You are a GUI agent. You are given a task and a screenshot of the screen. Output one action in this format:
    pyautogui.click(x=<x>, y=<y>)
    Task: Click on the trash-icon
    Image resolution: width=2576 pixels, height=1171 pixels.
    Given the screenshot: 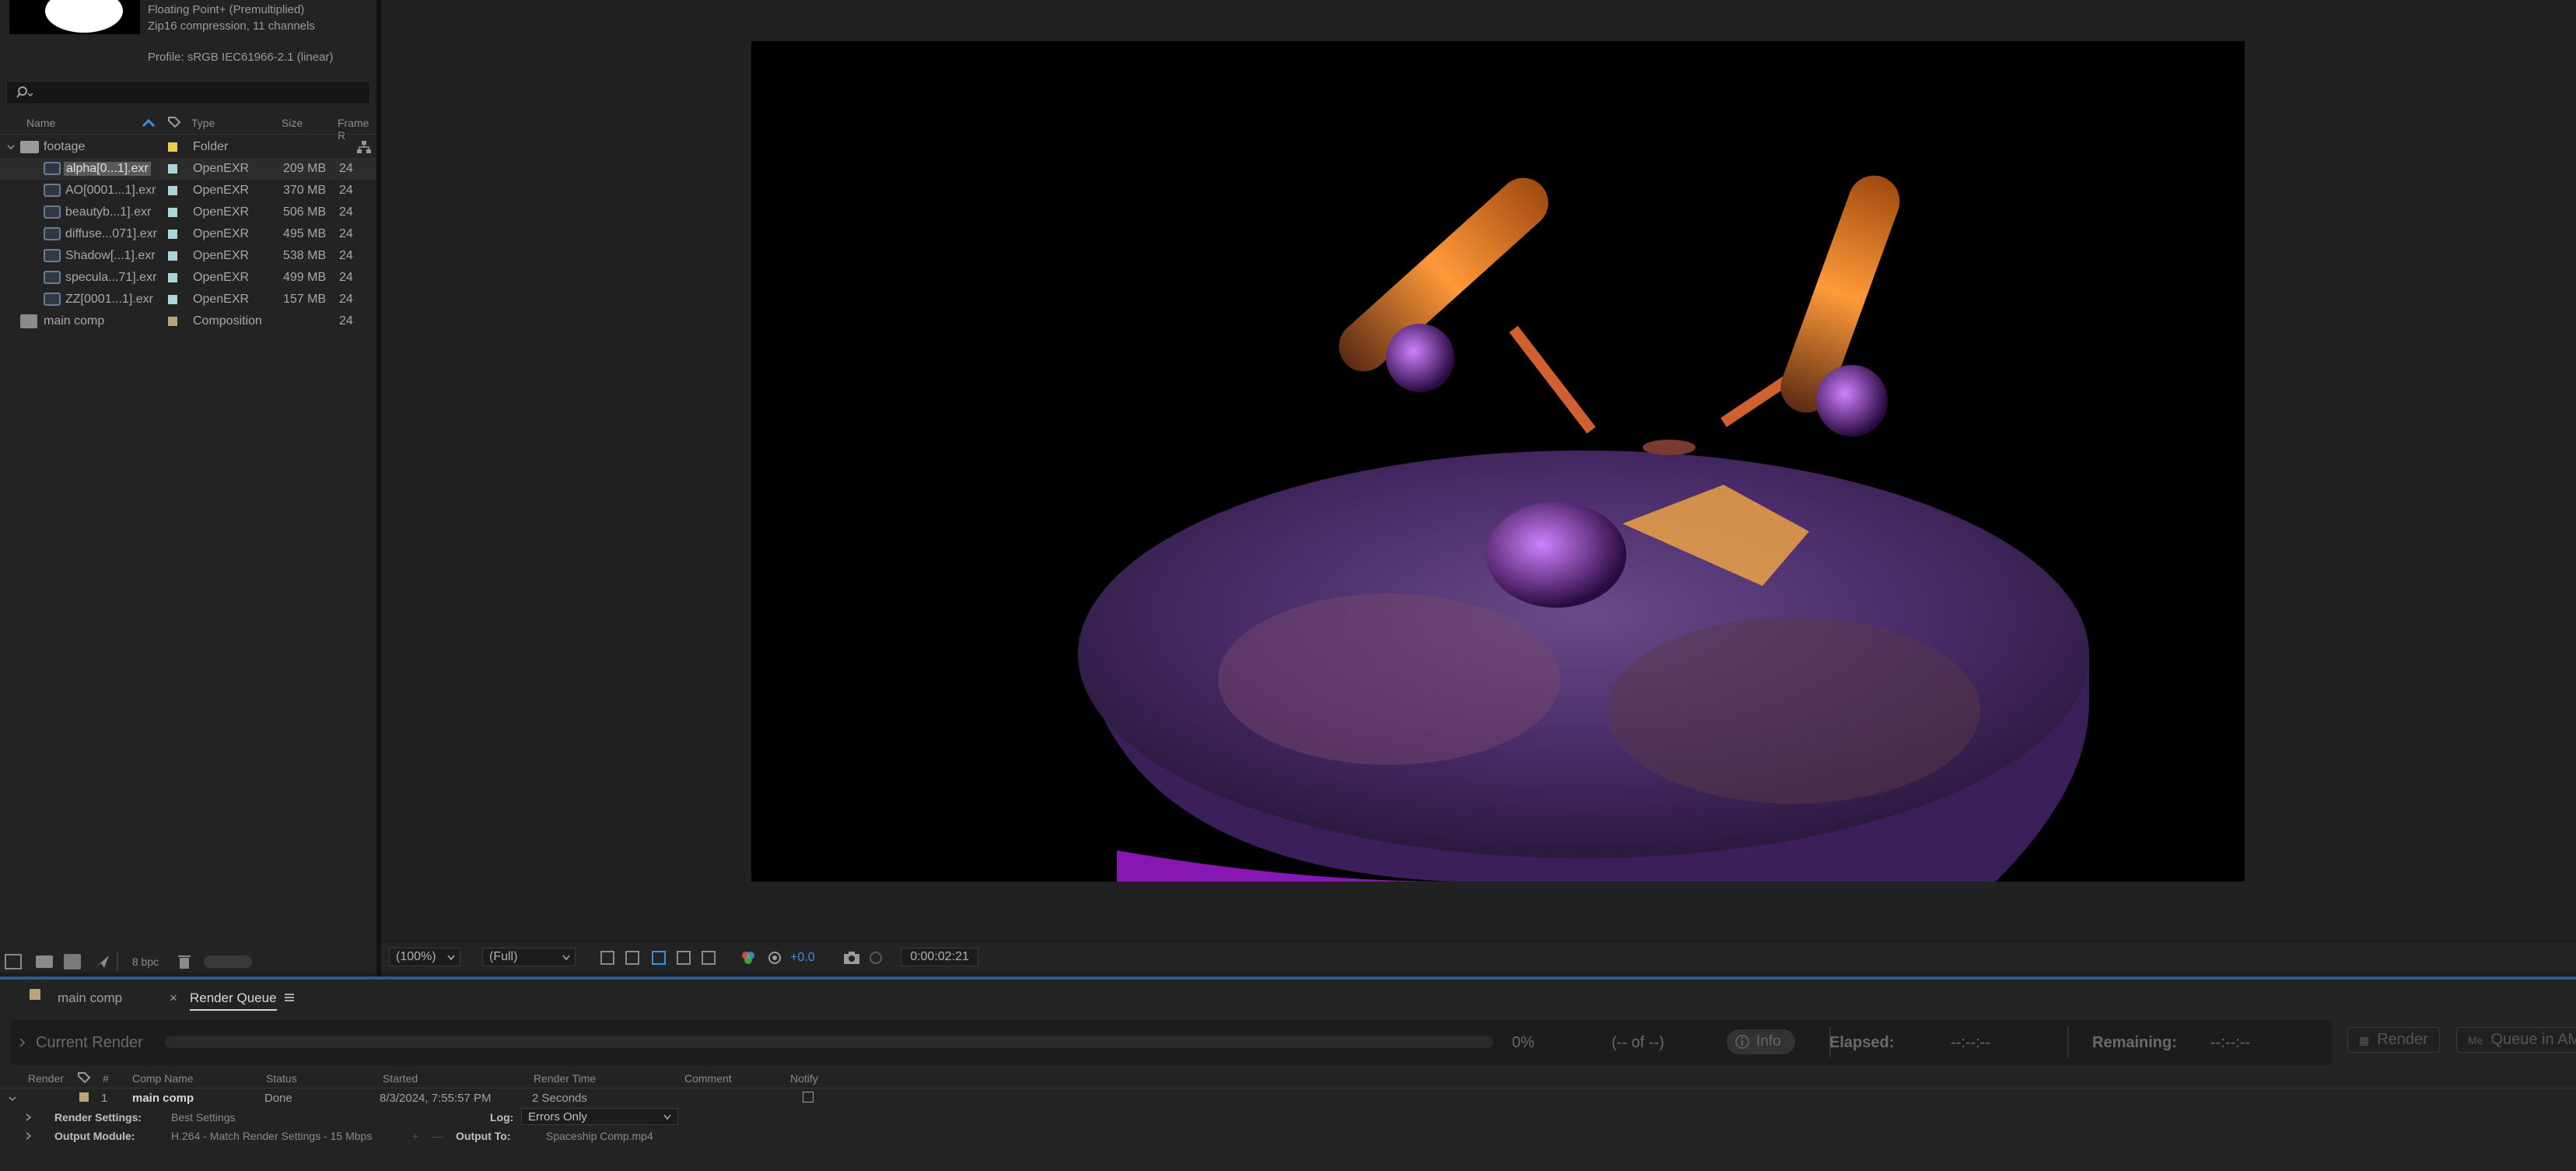 What is the action you would take?
    pyautogui.click(x=184, y=961)
    